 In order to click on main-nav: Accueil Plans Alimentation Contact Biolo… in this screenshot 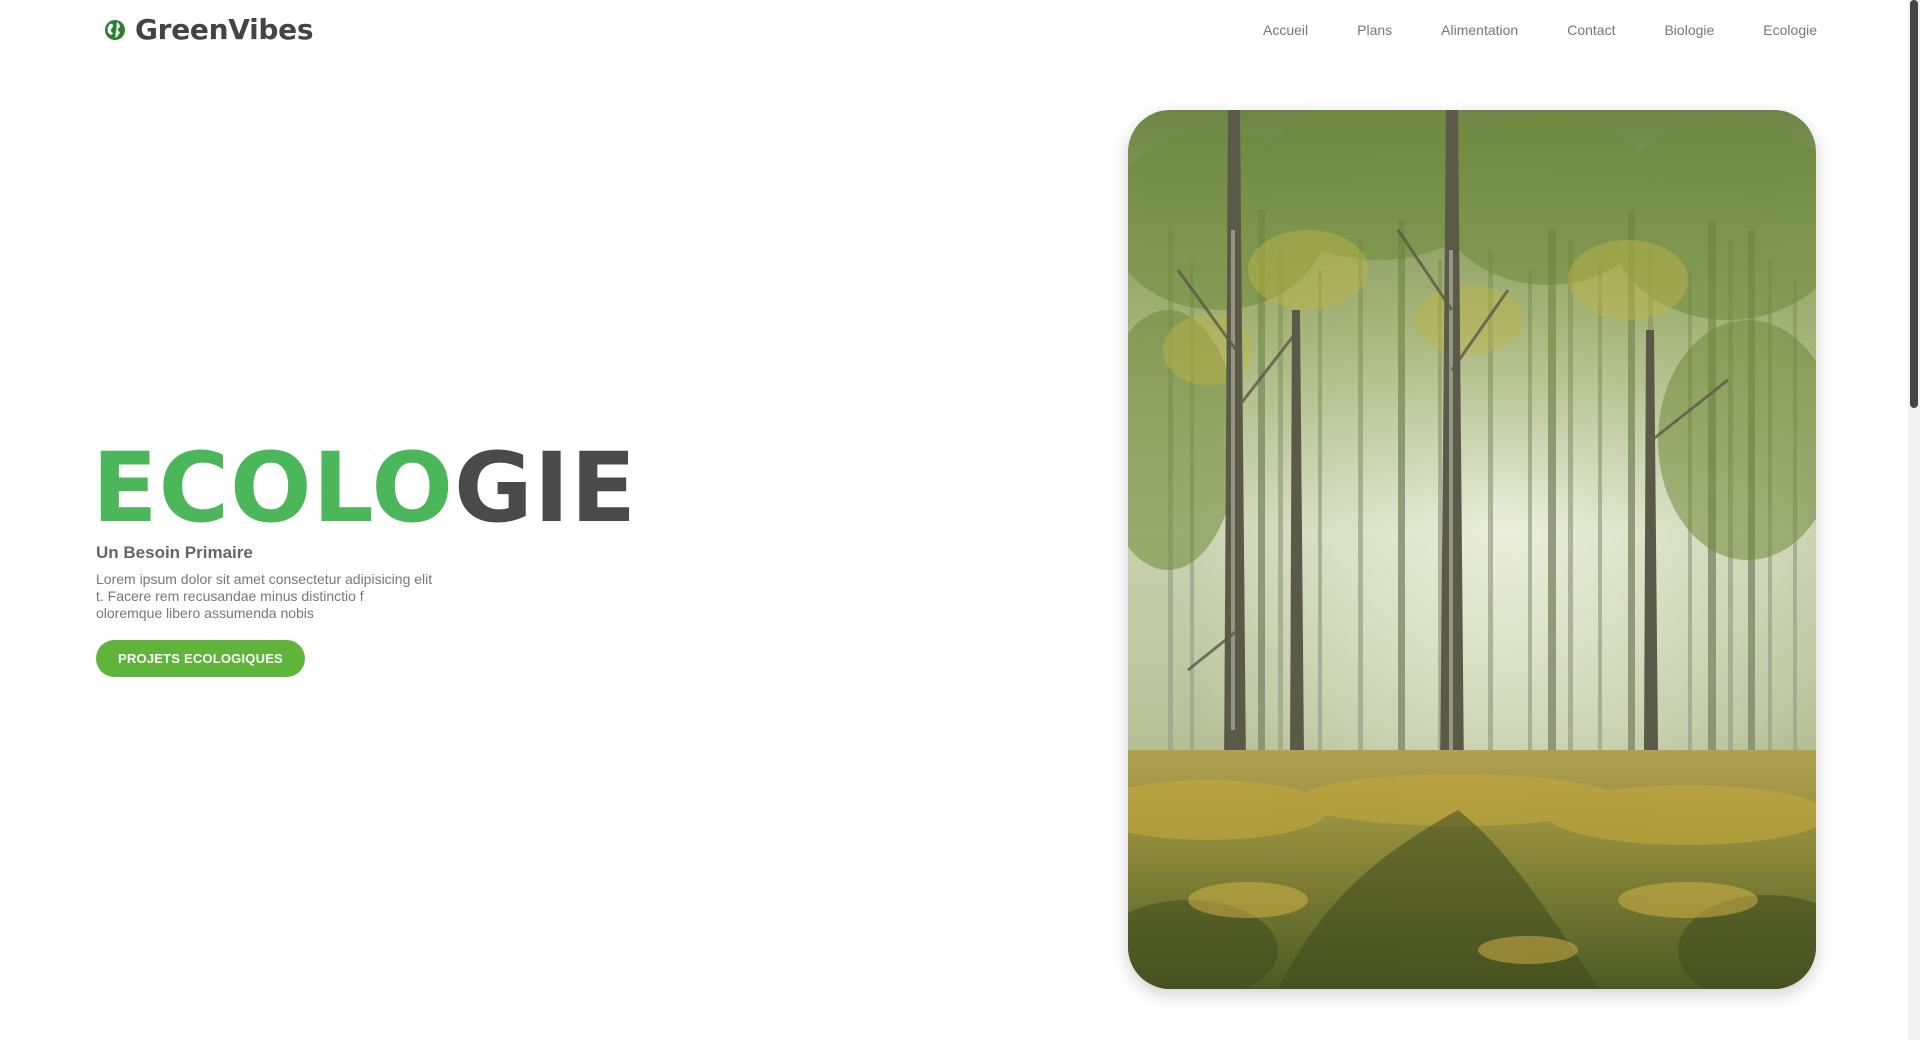, I will do `click(1515, 30)`.